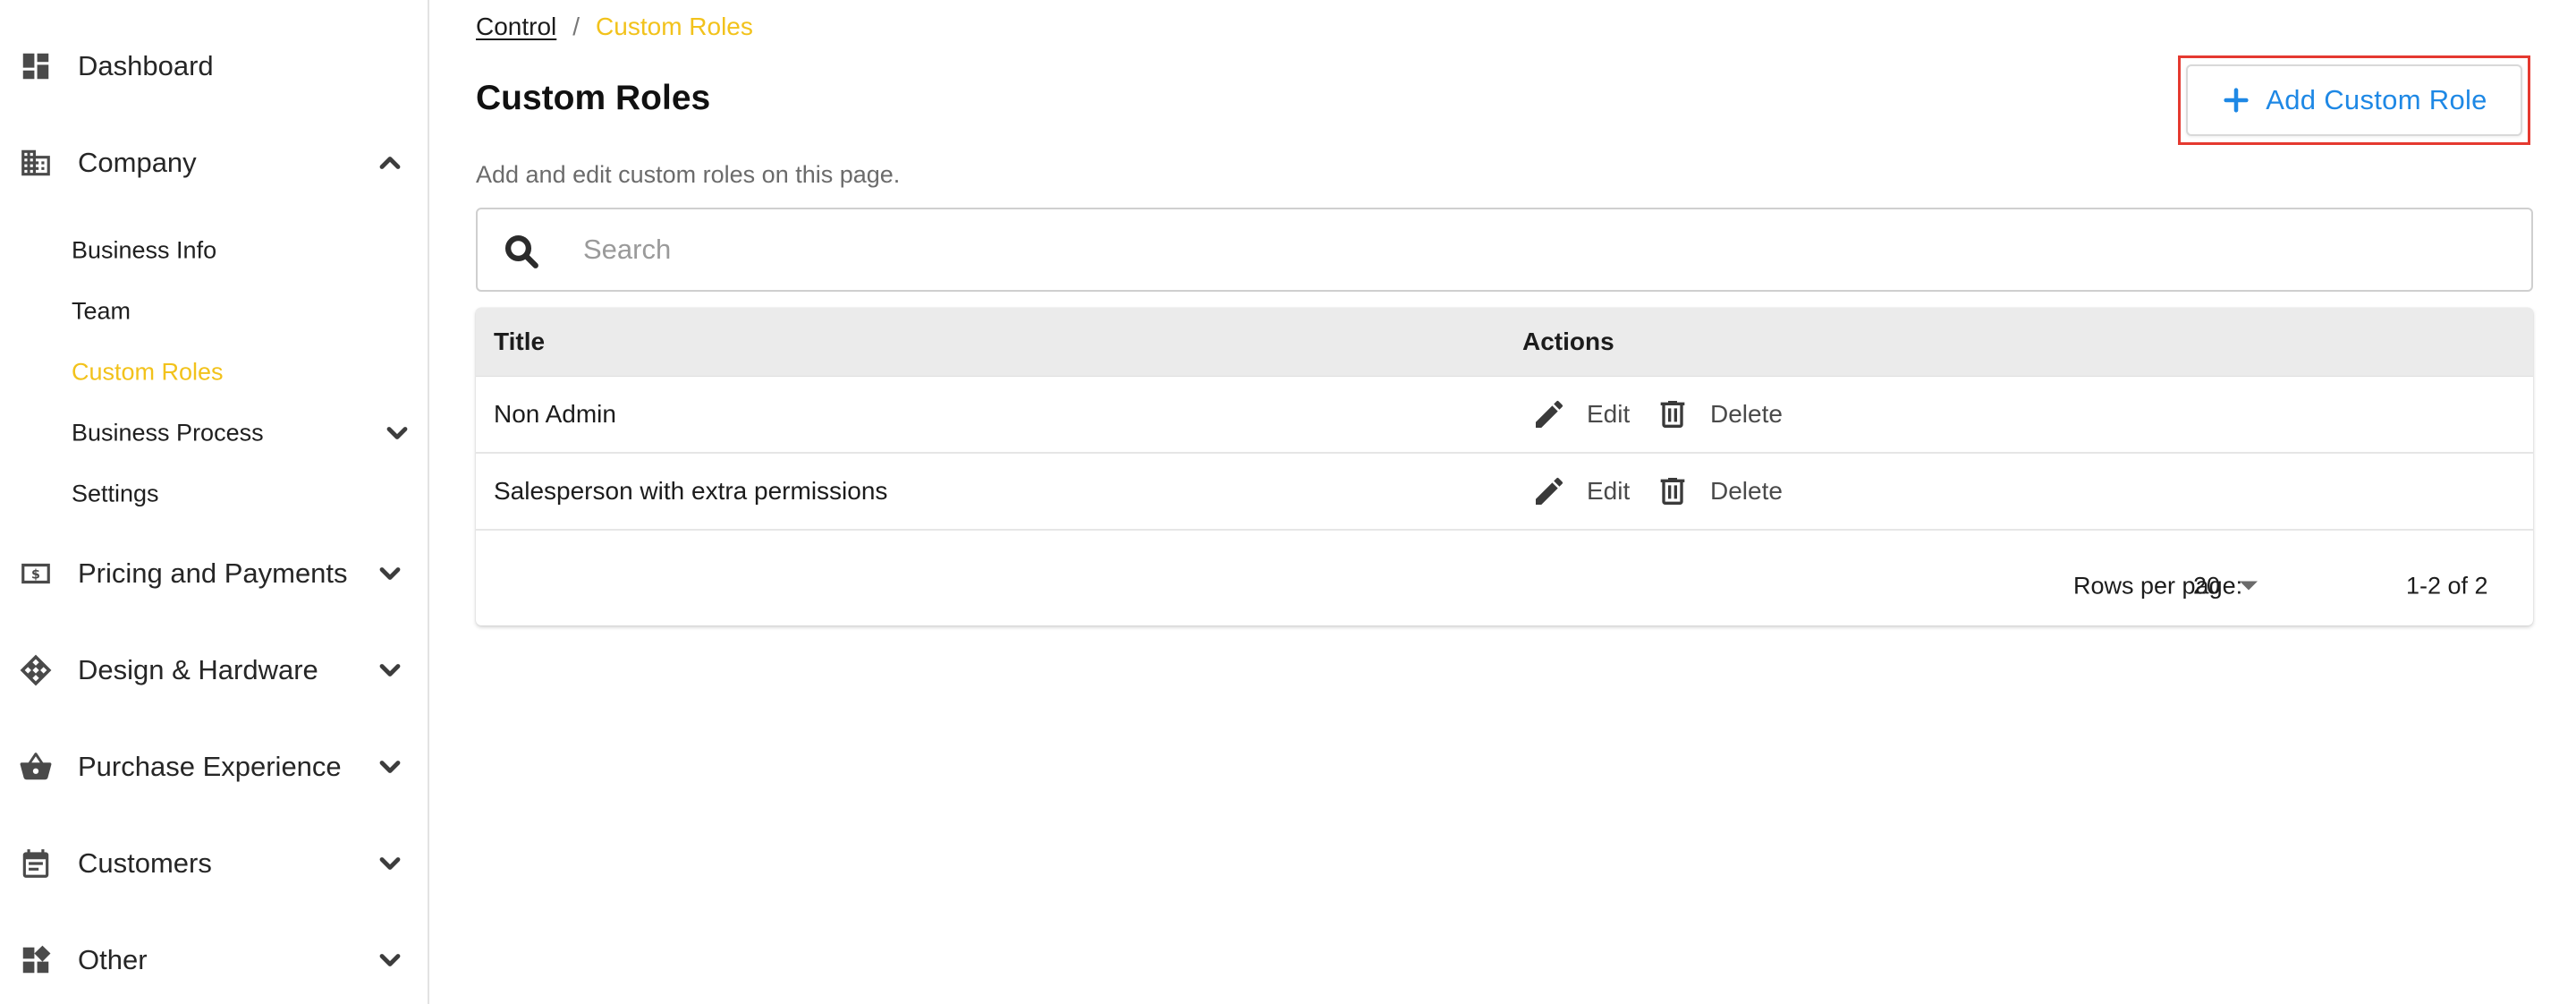  What do you see at coordinates (168, 433) in the screenshot?
I see `sidebar-item-label: Business Process` at bounding box center [168, 433].